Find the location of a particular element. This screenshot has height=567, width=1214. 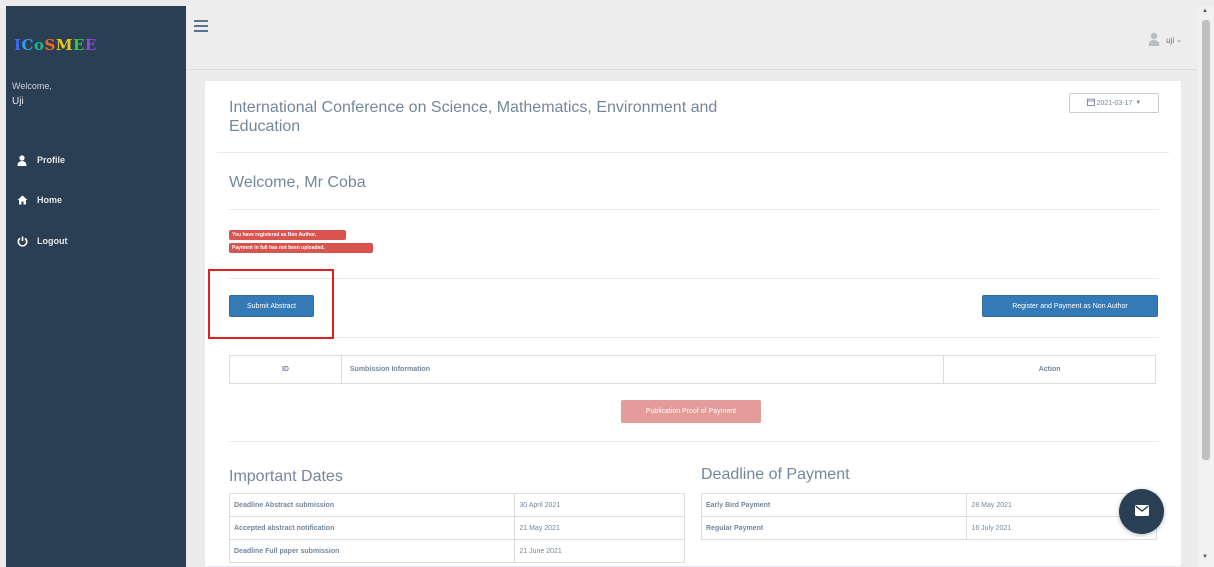

user-avatar-icon is located at coordinates (1154, 40).